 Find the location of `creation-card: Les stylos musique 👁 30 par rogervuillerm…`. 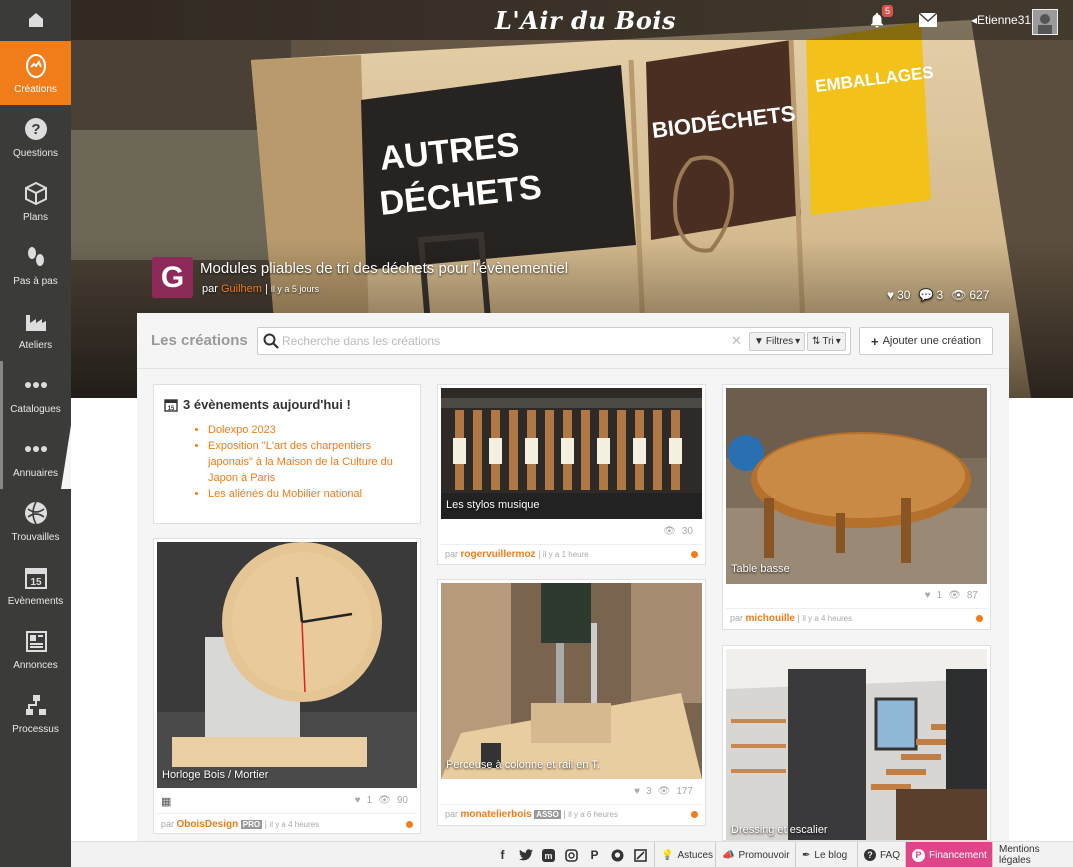

creation-card: Les stylos musique 👁 30 par rogervuillerm… is located at coordinates (571, 474).